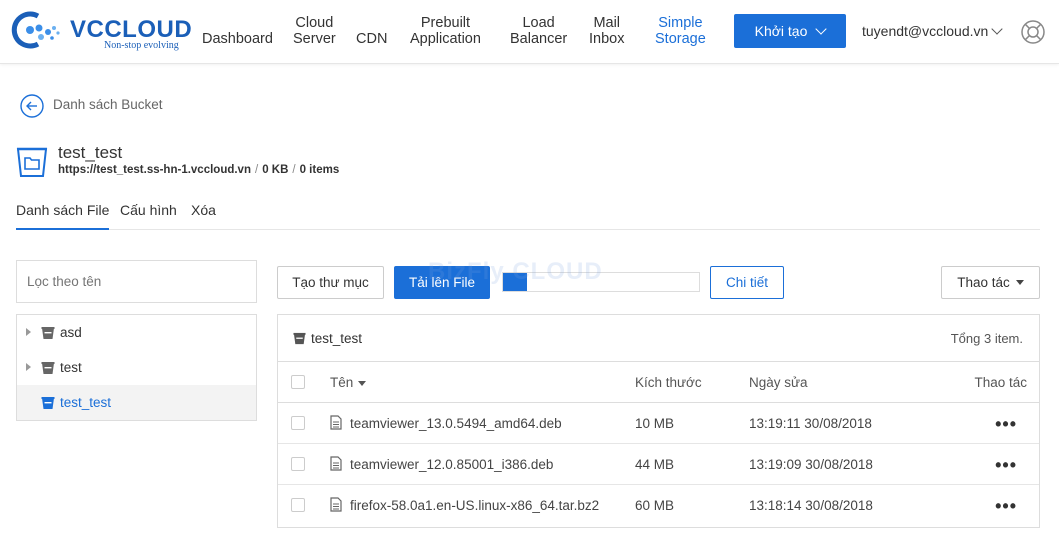  I want to click on file-size: 10 MB, so click(655, 423).